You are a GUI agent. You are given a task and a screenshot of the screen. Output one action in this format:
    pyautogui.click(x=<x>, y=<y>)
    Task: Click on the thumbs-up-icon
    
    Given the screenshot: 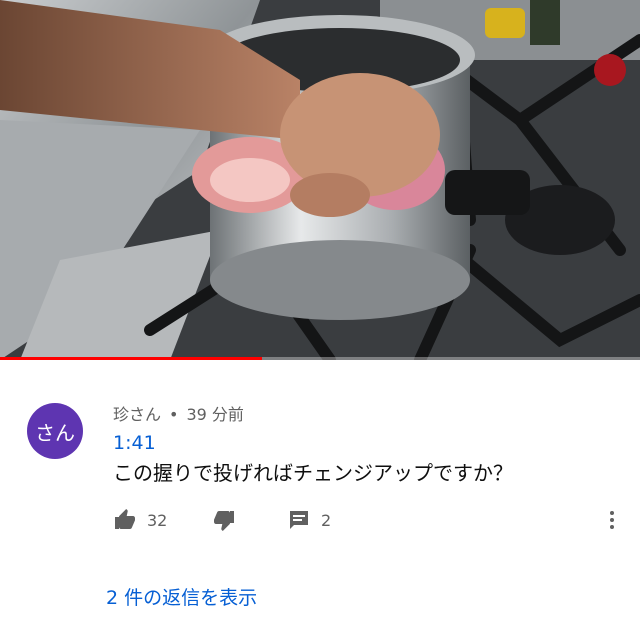 What is the action you would take?
    pyautogui.click(x=125, y=519)
    